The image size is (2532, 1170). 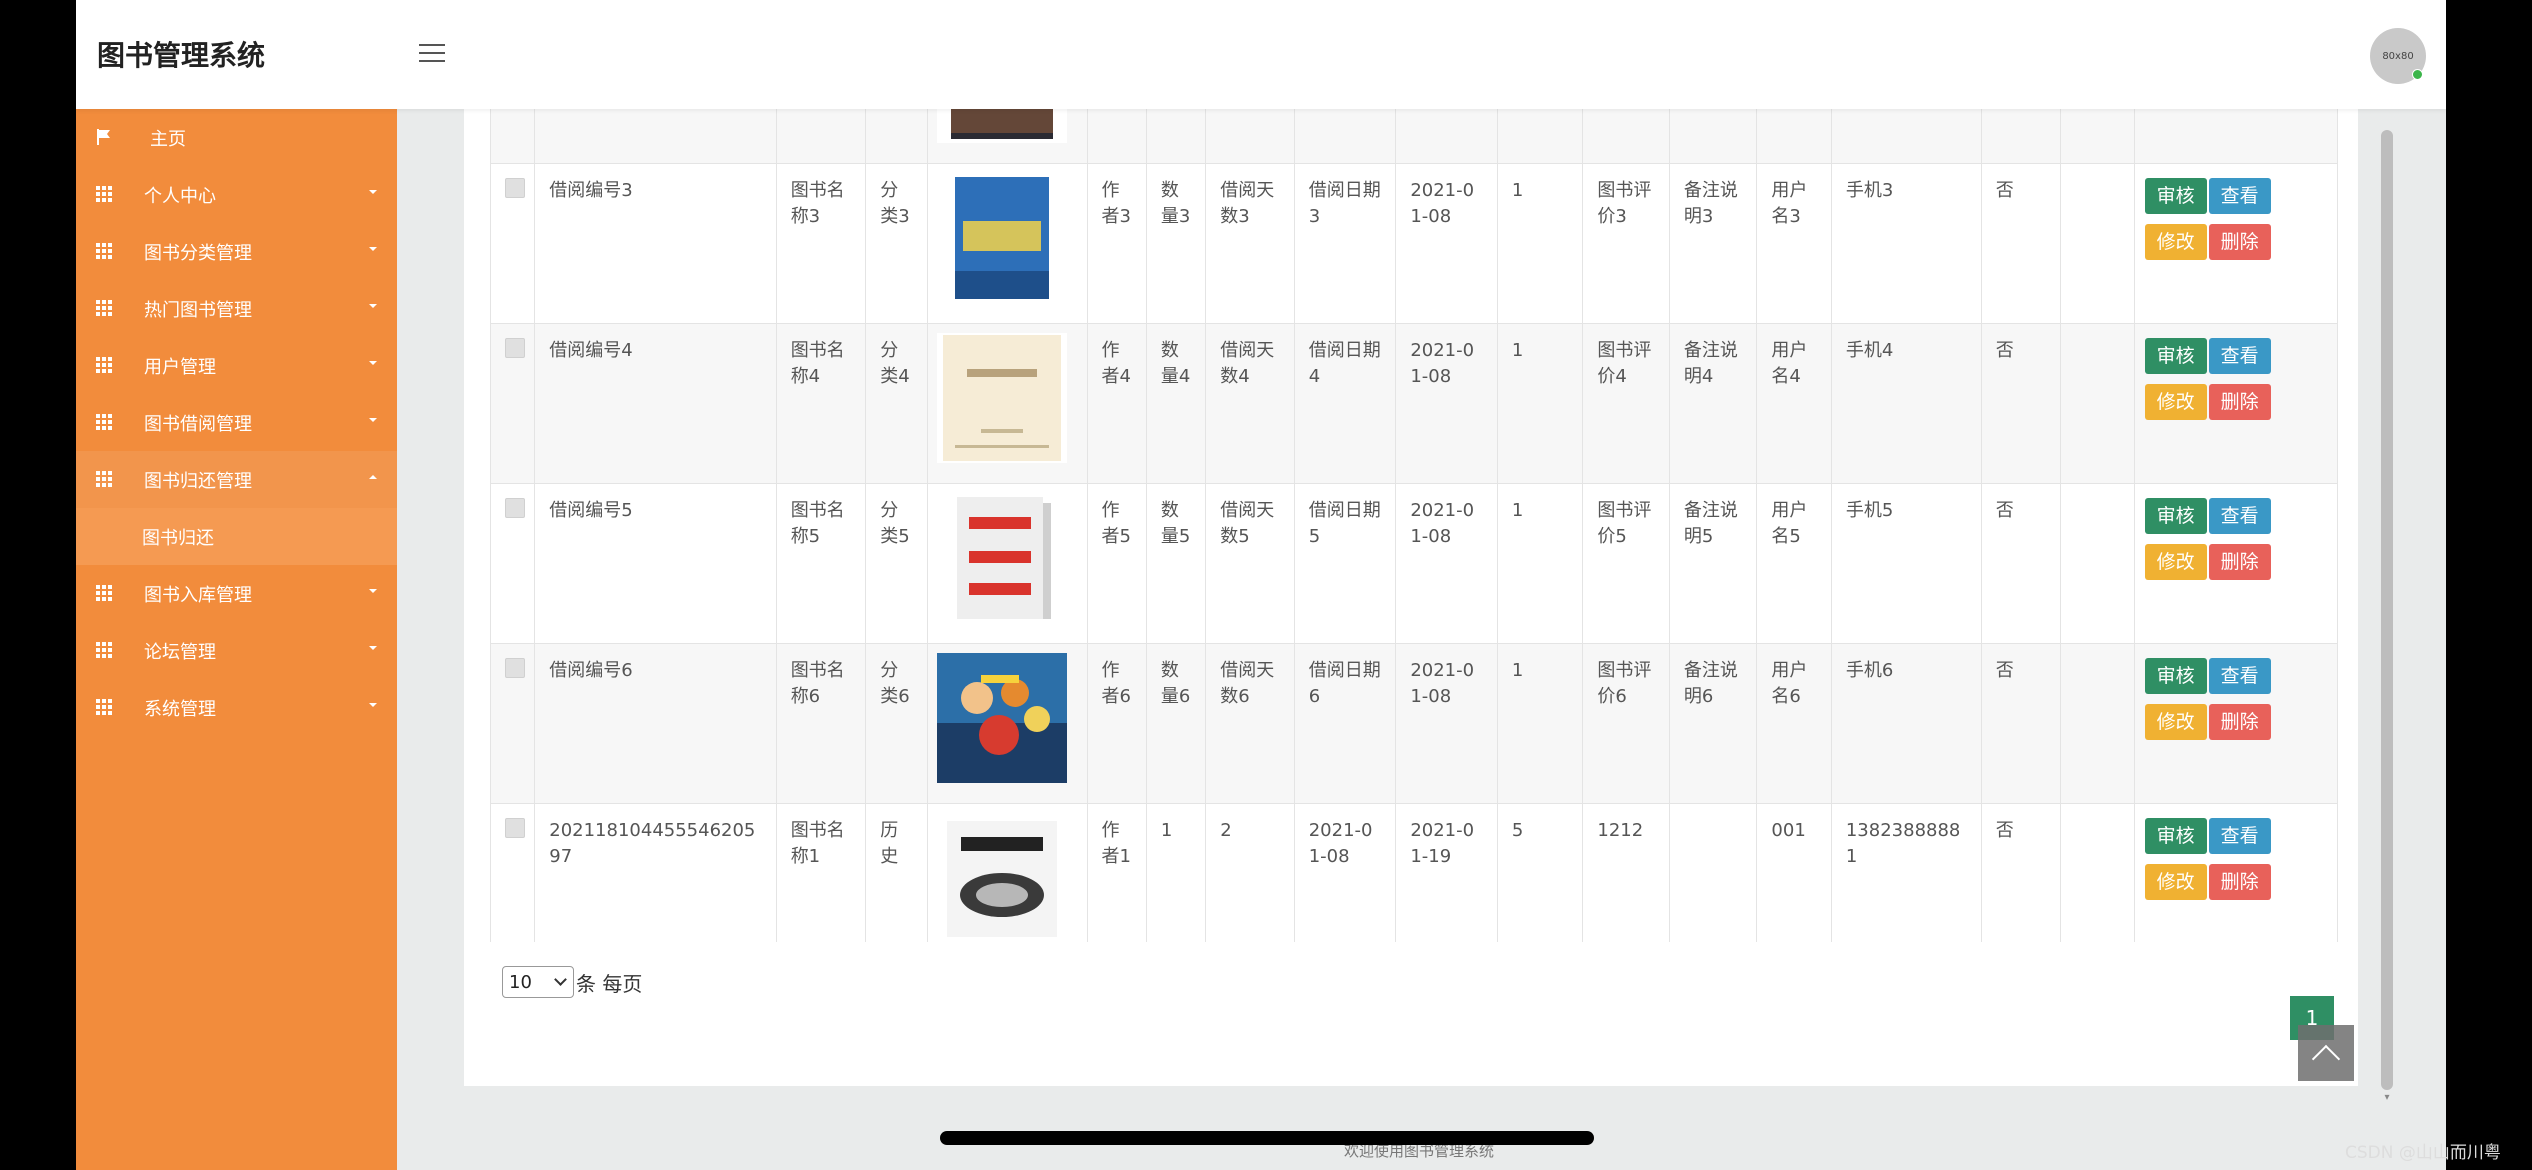 What do you see at coordinates (896, 403) in the screenshot?
I see `category-cell: 分类4` at bounding box center [896, 403].